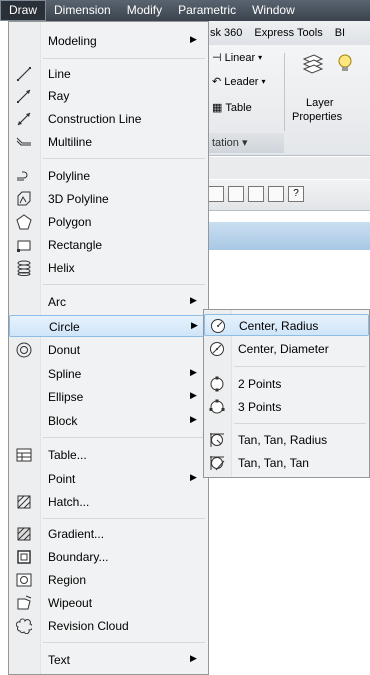  What do you see at coordinates (108, 96) in the screenshot?
I see `menu-item-ray: Ray` at bounding box center [108, 96].